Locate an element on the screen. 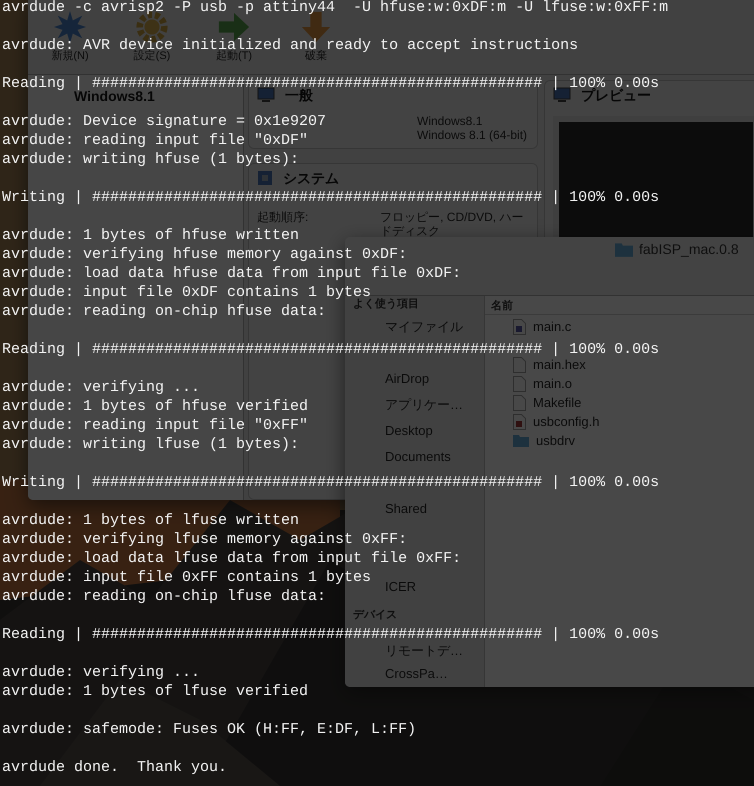 The width and height of the screenshot is (754, 786). terminal-line: avrdude: load data lfuse data from input file 0xFF: is located at coordinates (232, 558).